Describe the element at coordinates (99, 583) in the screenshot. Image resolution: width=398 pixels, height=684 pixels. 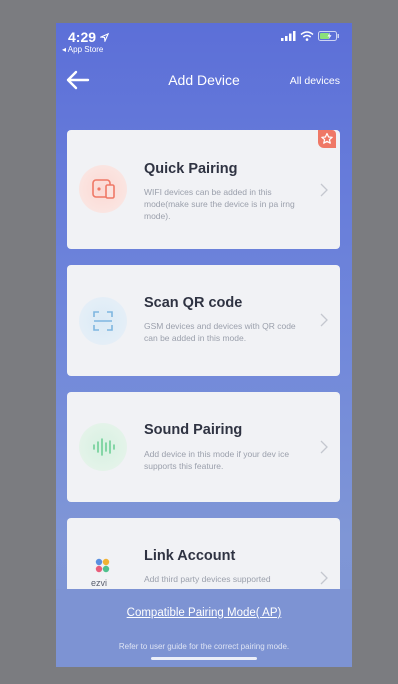
I see `ezviz-logo-text: ezvi` at that location.